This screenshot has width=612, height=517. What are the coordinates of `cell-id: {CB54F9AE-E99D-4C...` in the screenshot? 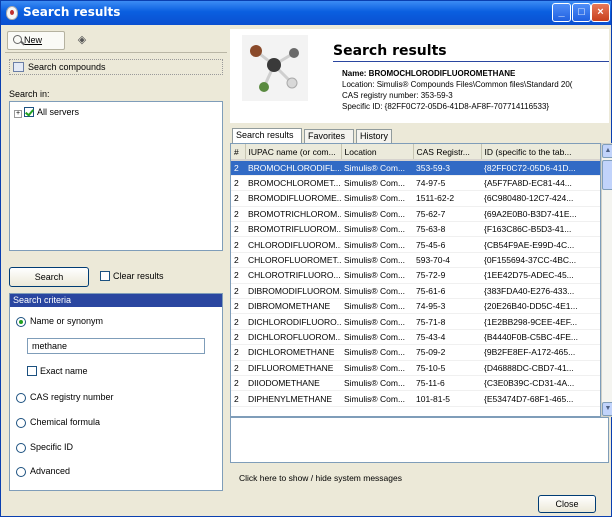 It's located at (540, 244).